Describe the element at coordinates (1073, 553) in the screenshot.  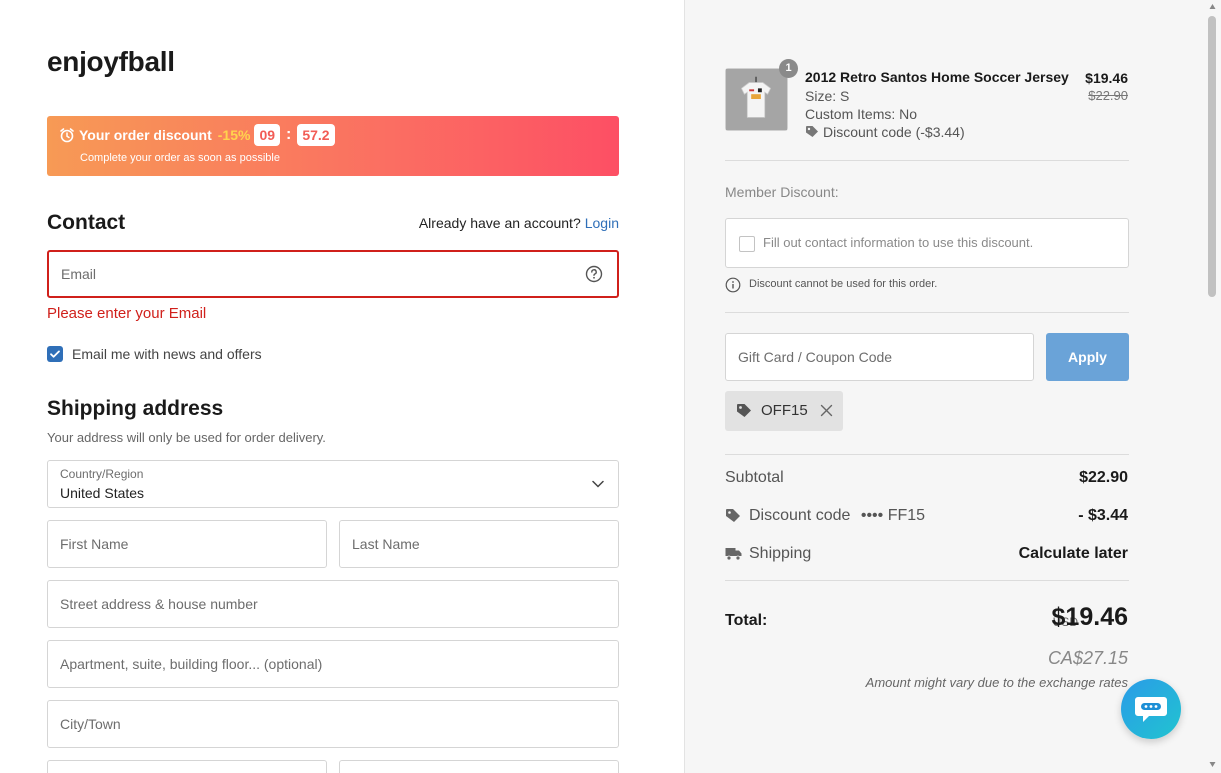
I see `shipping-value: Calculate later` at that location.